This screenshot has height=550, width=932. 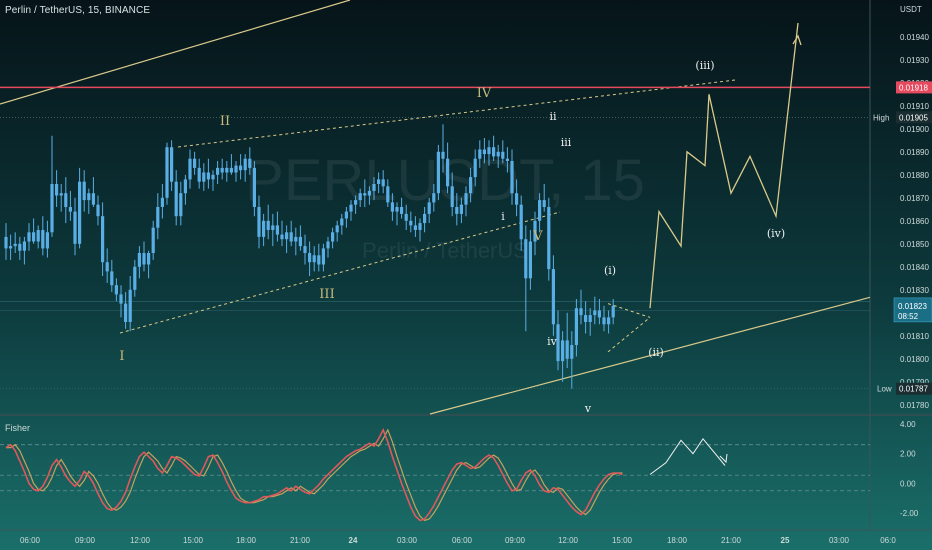 I want to click on price-tick-label: 0.01860, so click(x=914, y=221).